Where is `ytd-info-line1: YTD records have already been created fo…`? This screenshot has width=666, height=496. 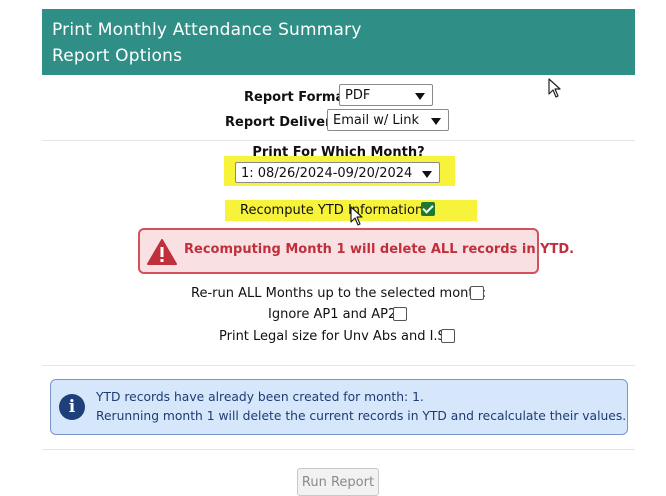 ytd-info-line1: YTD records have already been created fo… is located at coordinates (260, 397).